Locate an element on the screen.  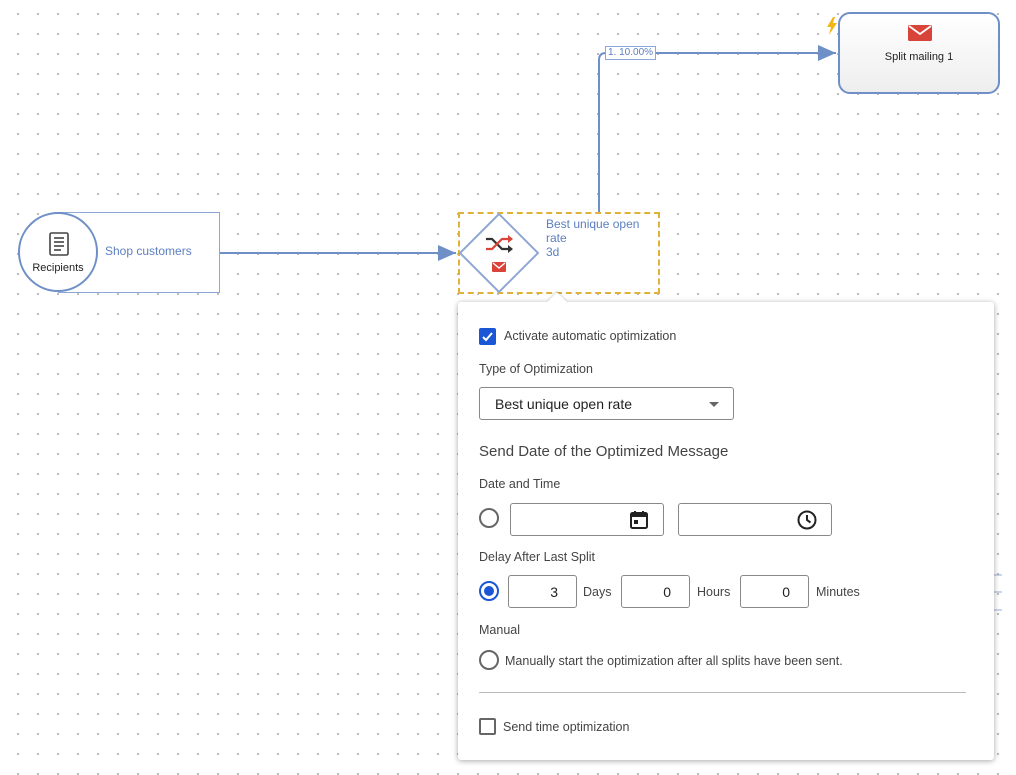
optimization-type-value: Best unique open rate is located at coordinates (563, 404).